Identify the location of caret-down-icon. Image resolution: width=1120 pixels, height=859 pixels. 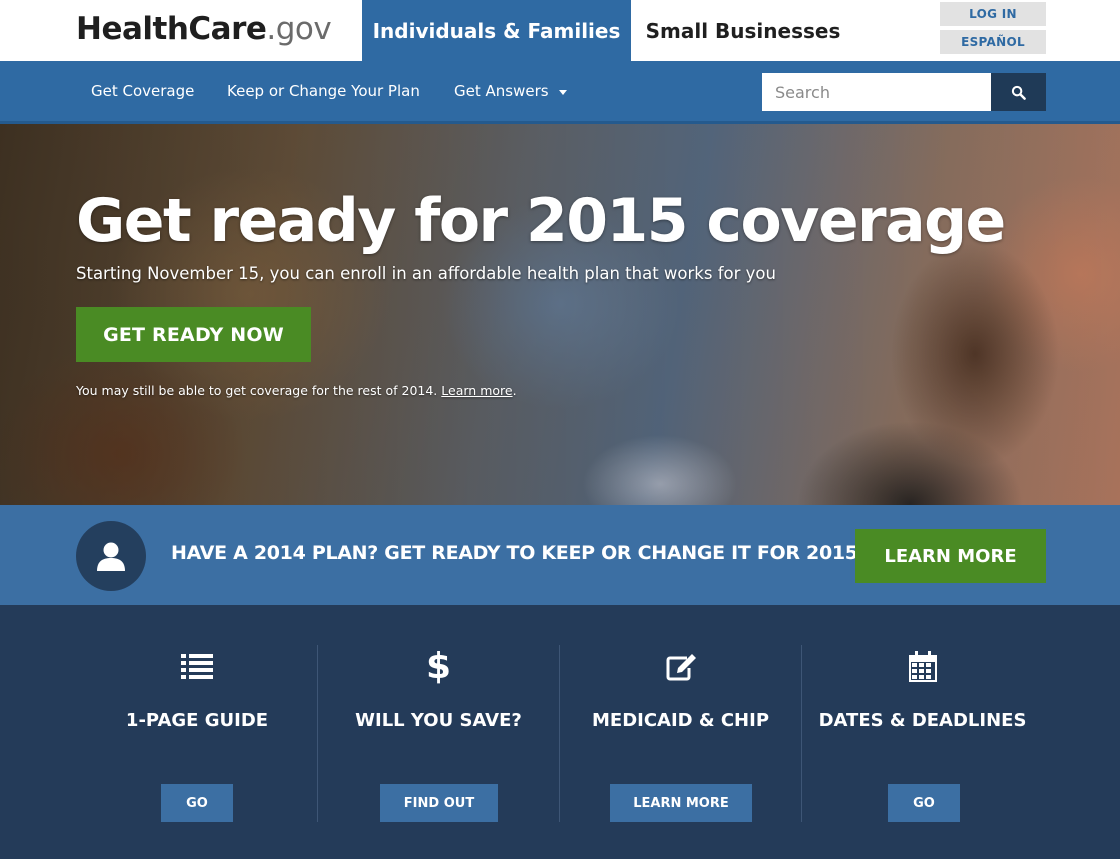
(562, 92).